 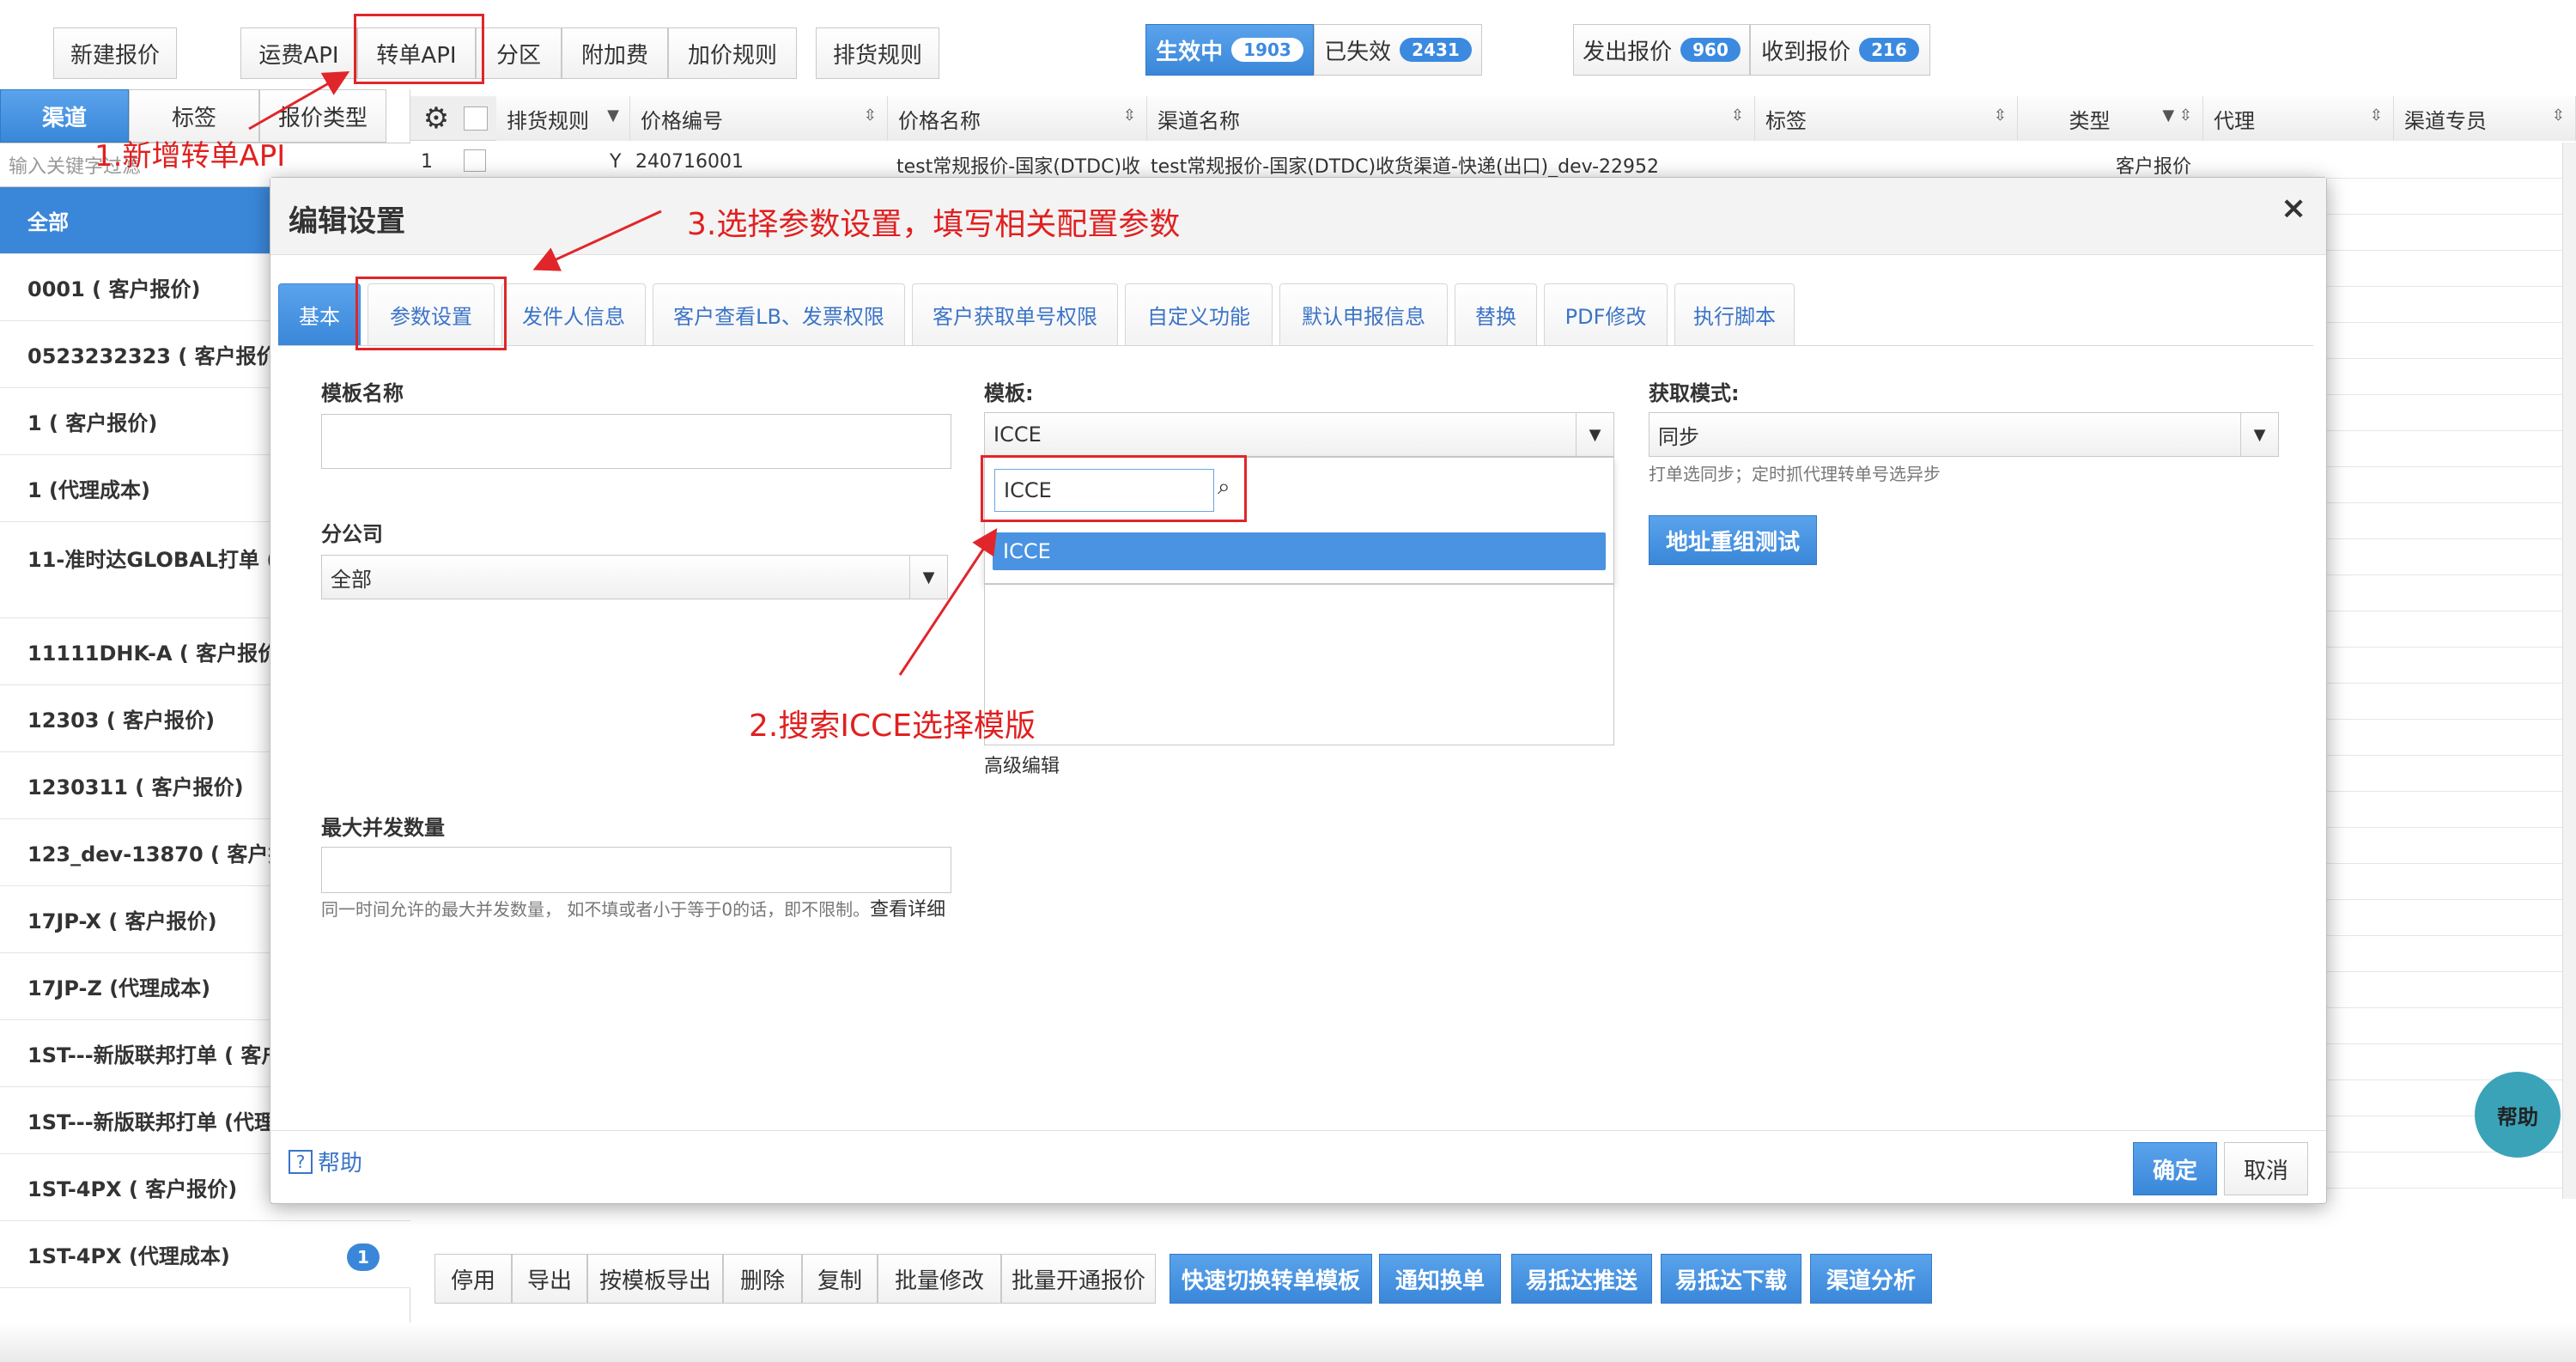 I want to click on annotation-arrows, so click(x=623, y=373).